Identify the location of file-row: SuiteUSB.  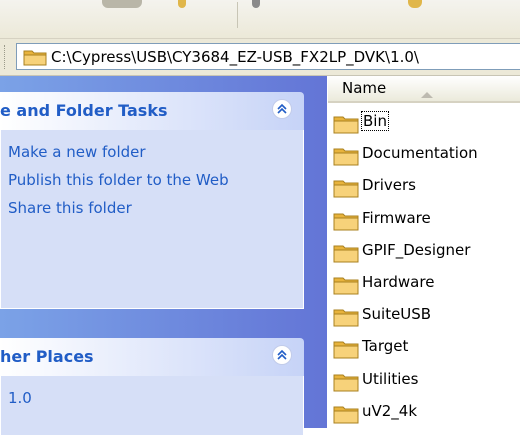
(424, 316).